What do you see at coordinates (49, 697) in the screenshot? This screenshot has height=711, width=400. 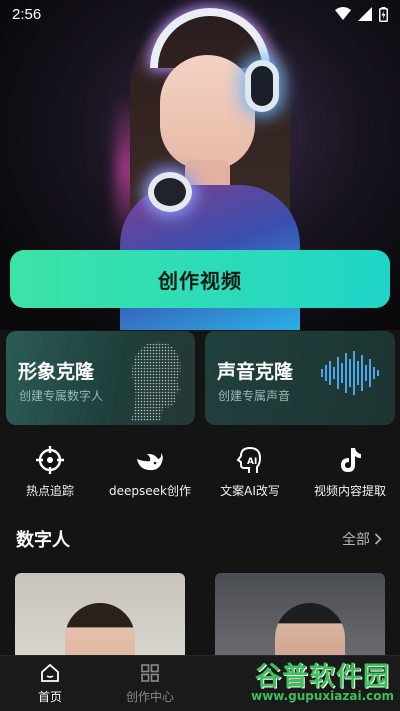 I see `tab-label: 首页` at bounding box center [49, 697].